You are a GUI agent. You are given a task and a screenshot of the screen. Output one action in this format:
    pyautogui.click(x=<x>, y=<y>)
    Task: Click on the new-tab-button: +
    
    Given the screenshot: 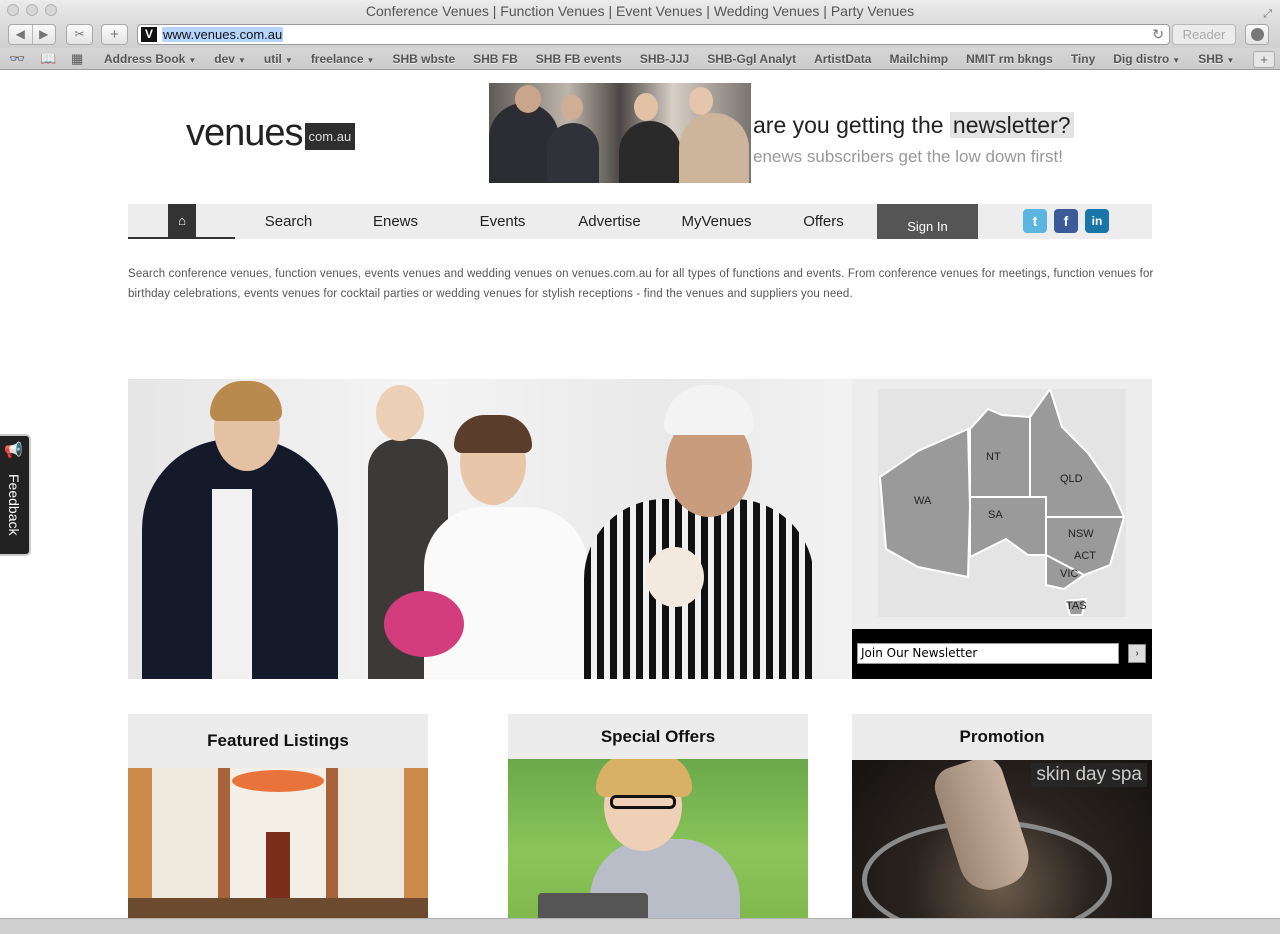 What is the action you would take?
    pyautogui.click(x=114, y=34)
    